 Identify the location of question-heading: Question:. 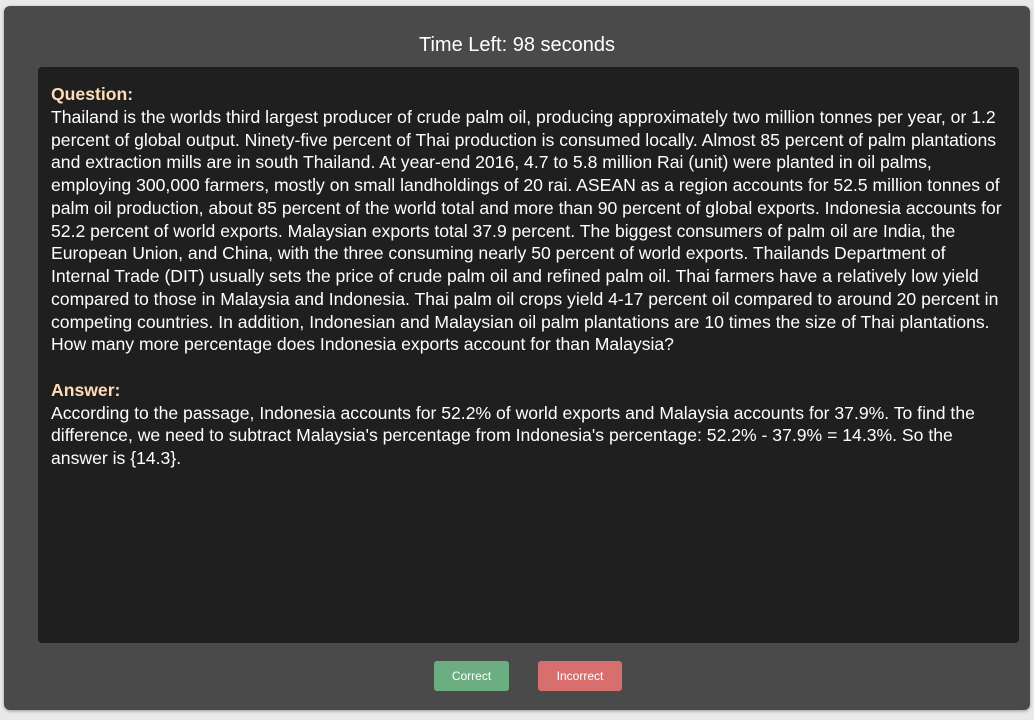
(92, 94).